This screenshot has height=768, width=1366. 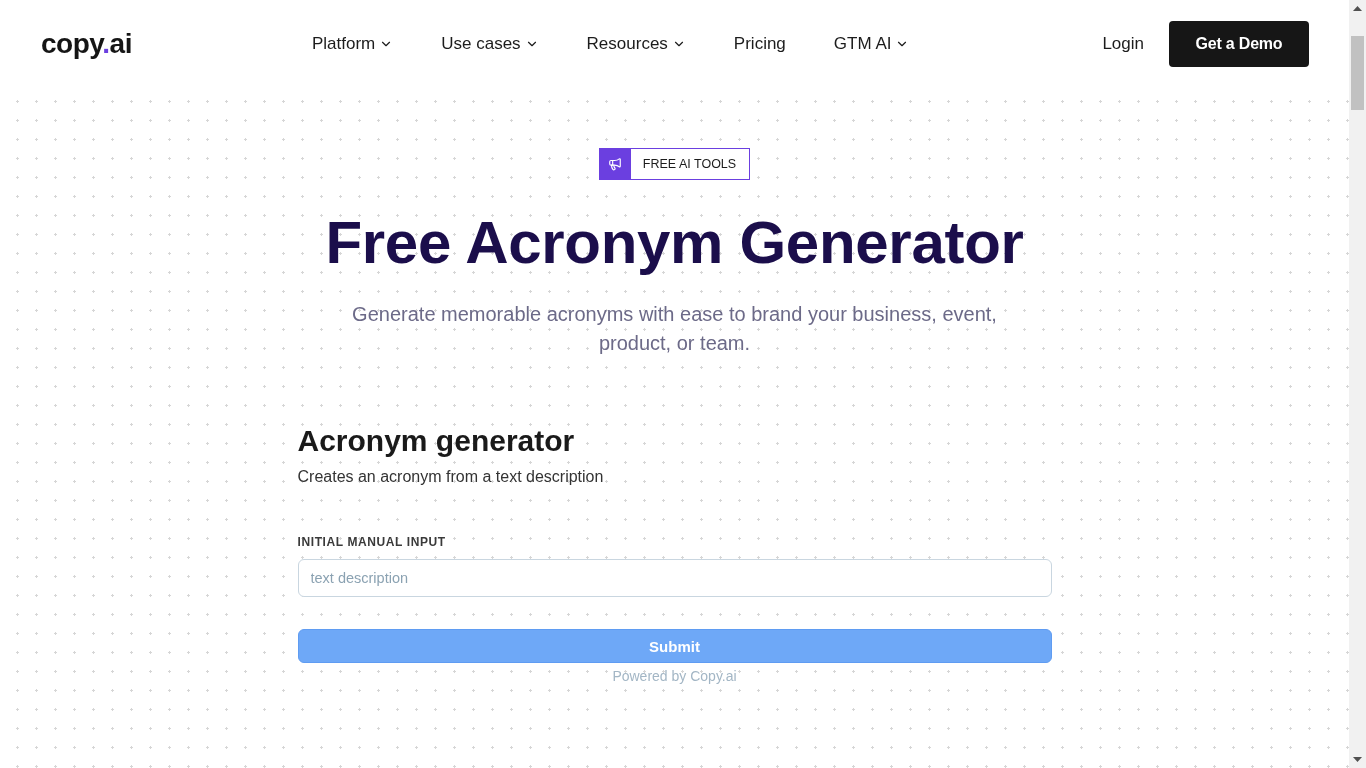 I want to click on scrollbar, so click(x=1357, y=384).